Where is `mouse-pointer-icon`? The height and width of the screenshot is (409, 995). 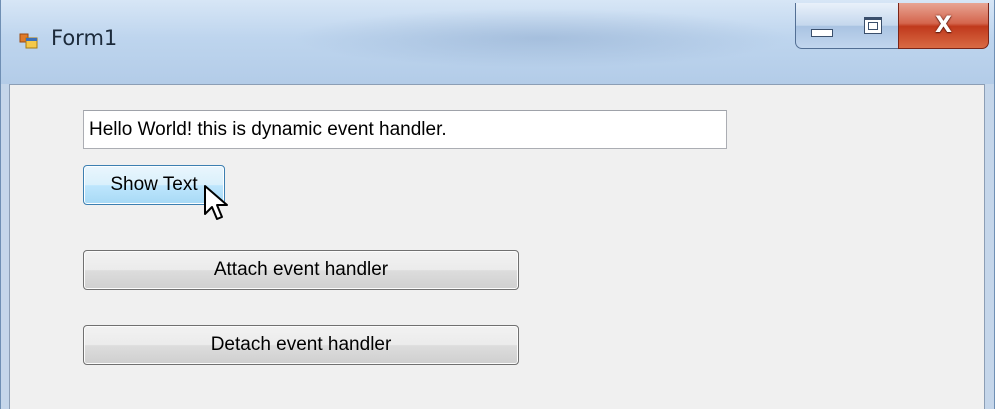 mouse-pointer-icon is located at coordinates (218, 204).